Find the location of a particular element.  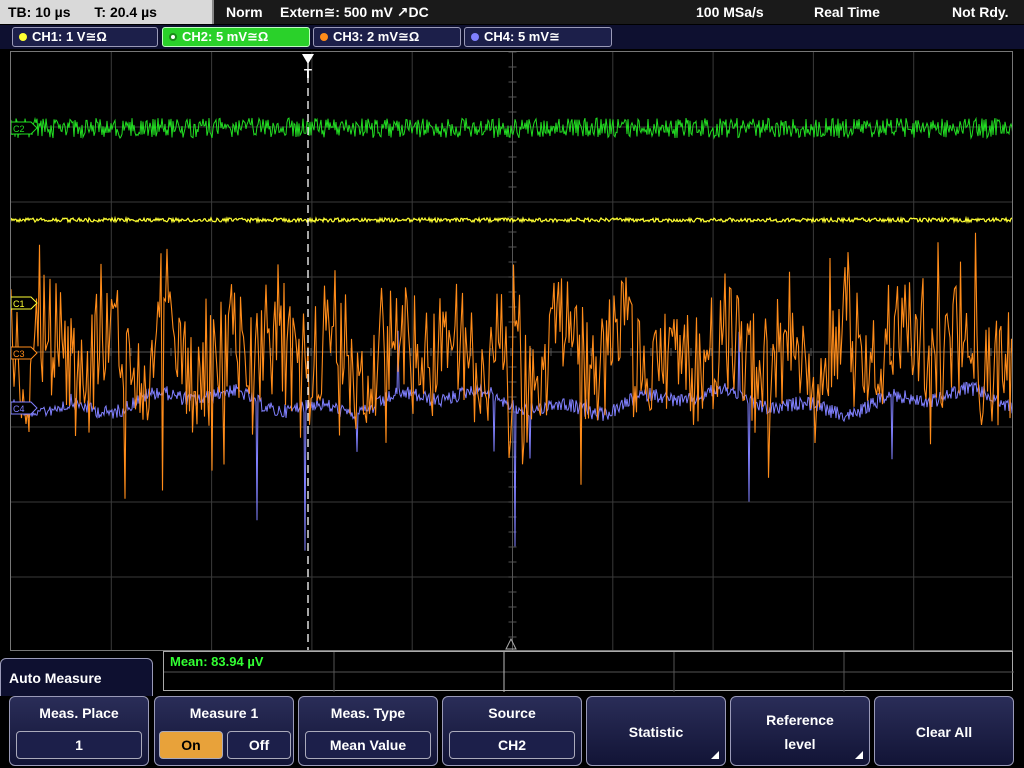

measure-1-label: Measure 1 is located at coordinates (224, 713).